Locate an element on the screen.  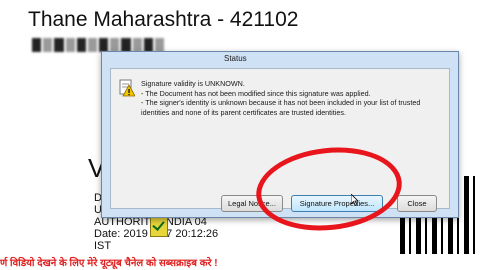
mouse-cursor-icon is located at coordinates (355, 200).